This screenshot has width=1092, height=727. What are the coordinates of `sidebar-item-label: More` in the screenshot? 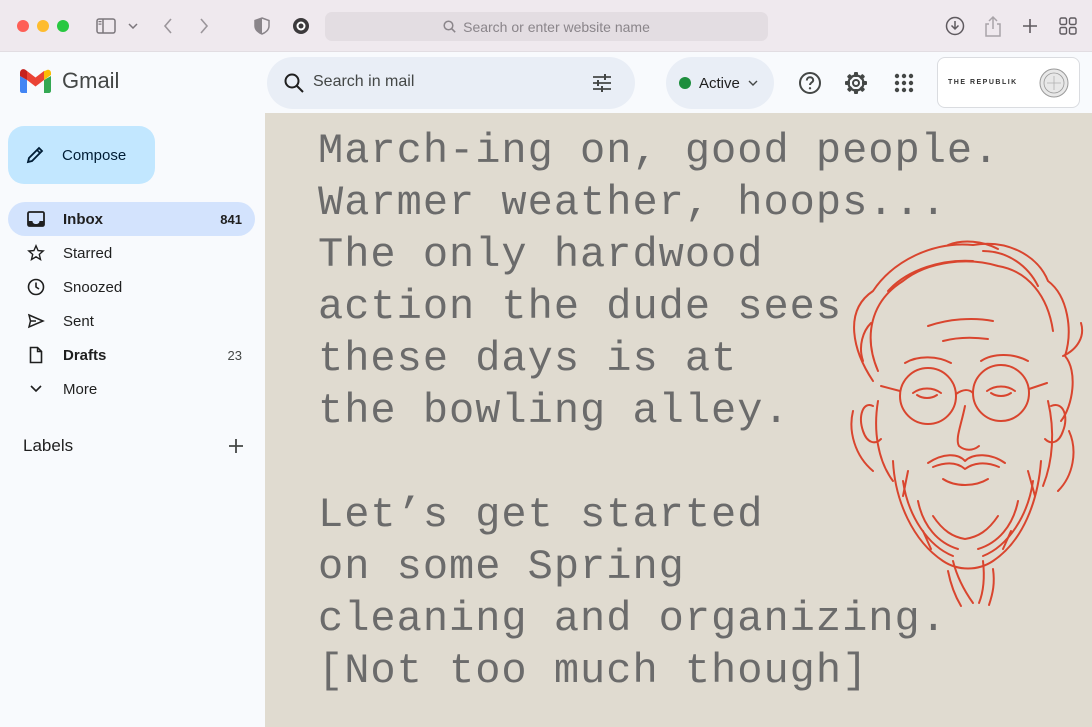 It's located at (80, 389).